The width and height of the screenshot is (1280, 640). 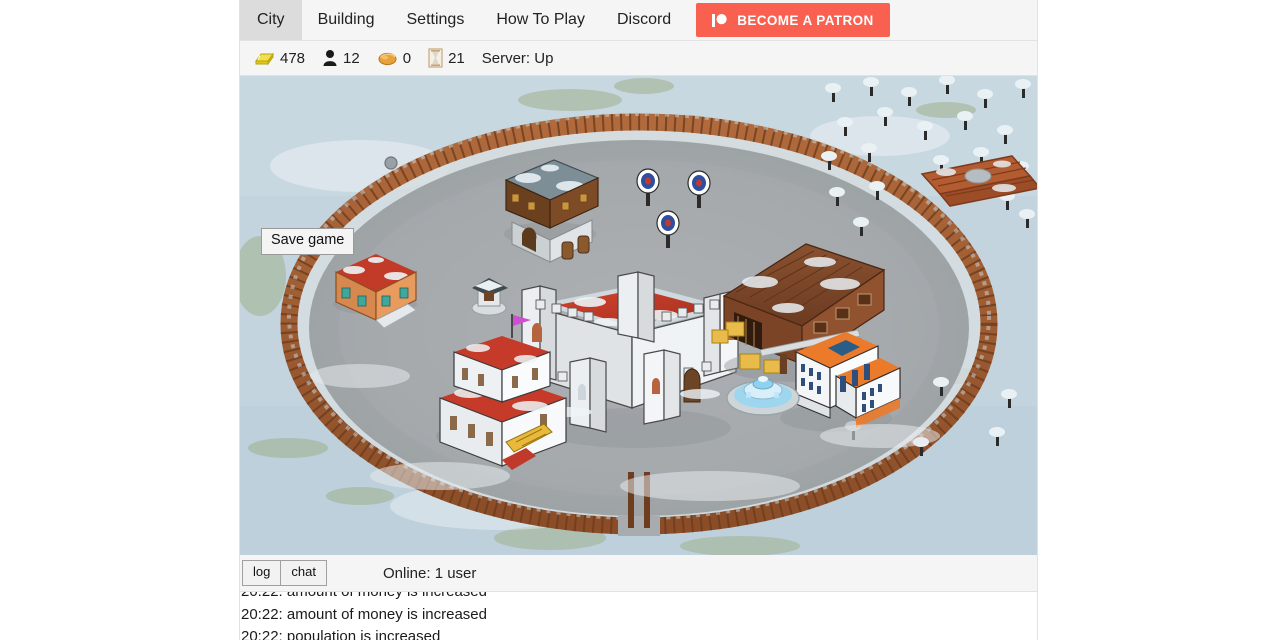 I want to click on stat-value: 21, so click(x=456, y=58).